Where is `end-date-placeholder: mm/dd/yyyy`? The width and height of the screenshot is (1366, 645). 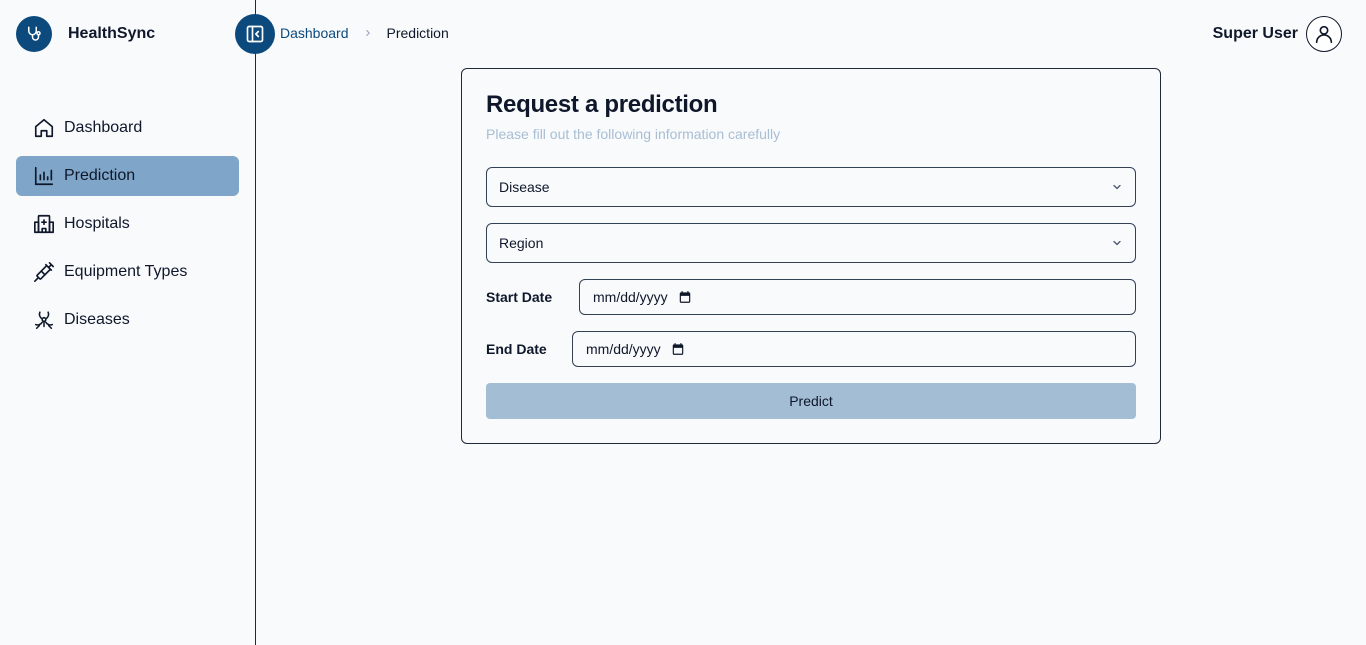
end-date-placeholder: mm/dd/yyyy is located at coordinates (623, 349).